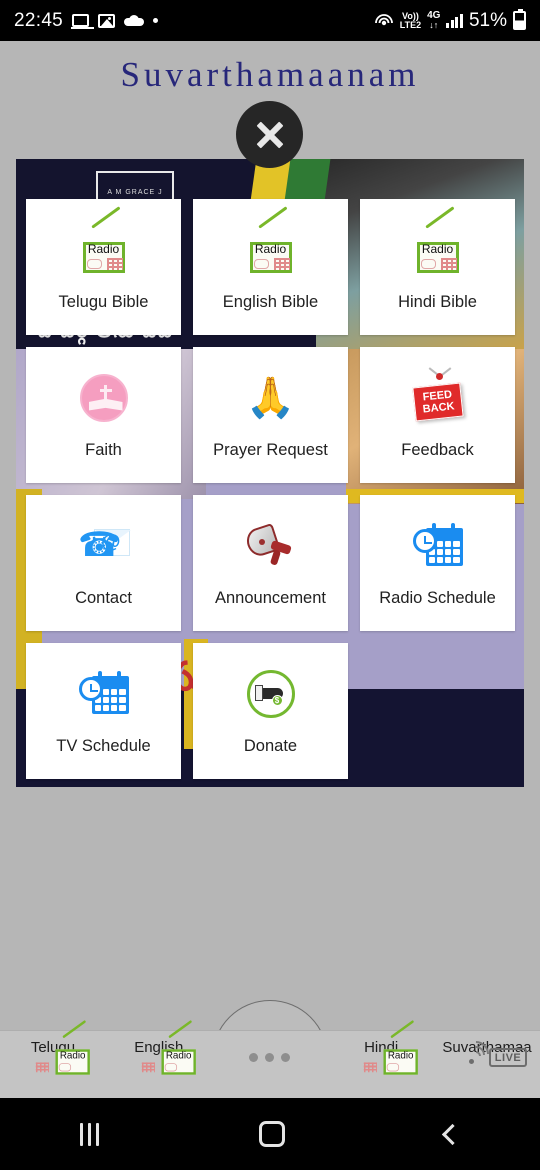 The width and height of the screenshot is (540, 1170). I want to click on live-icon-label: LIVE, so click(508, 1057).